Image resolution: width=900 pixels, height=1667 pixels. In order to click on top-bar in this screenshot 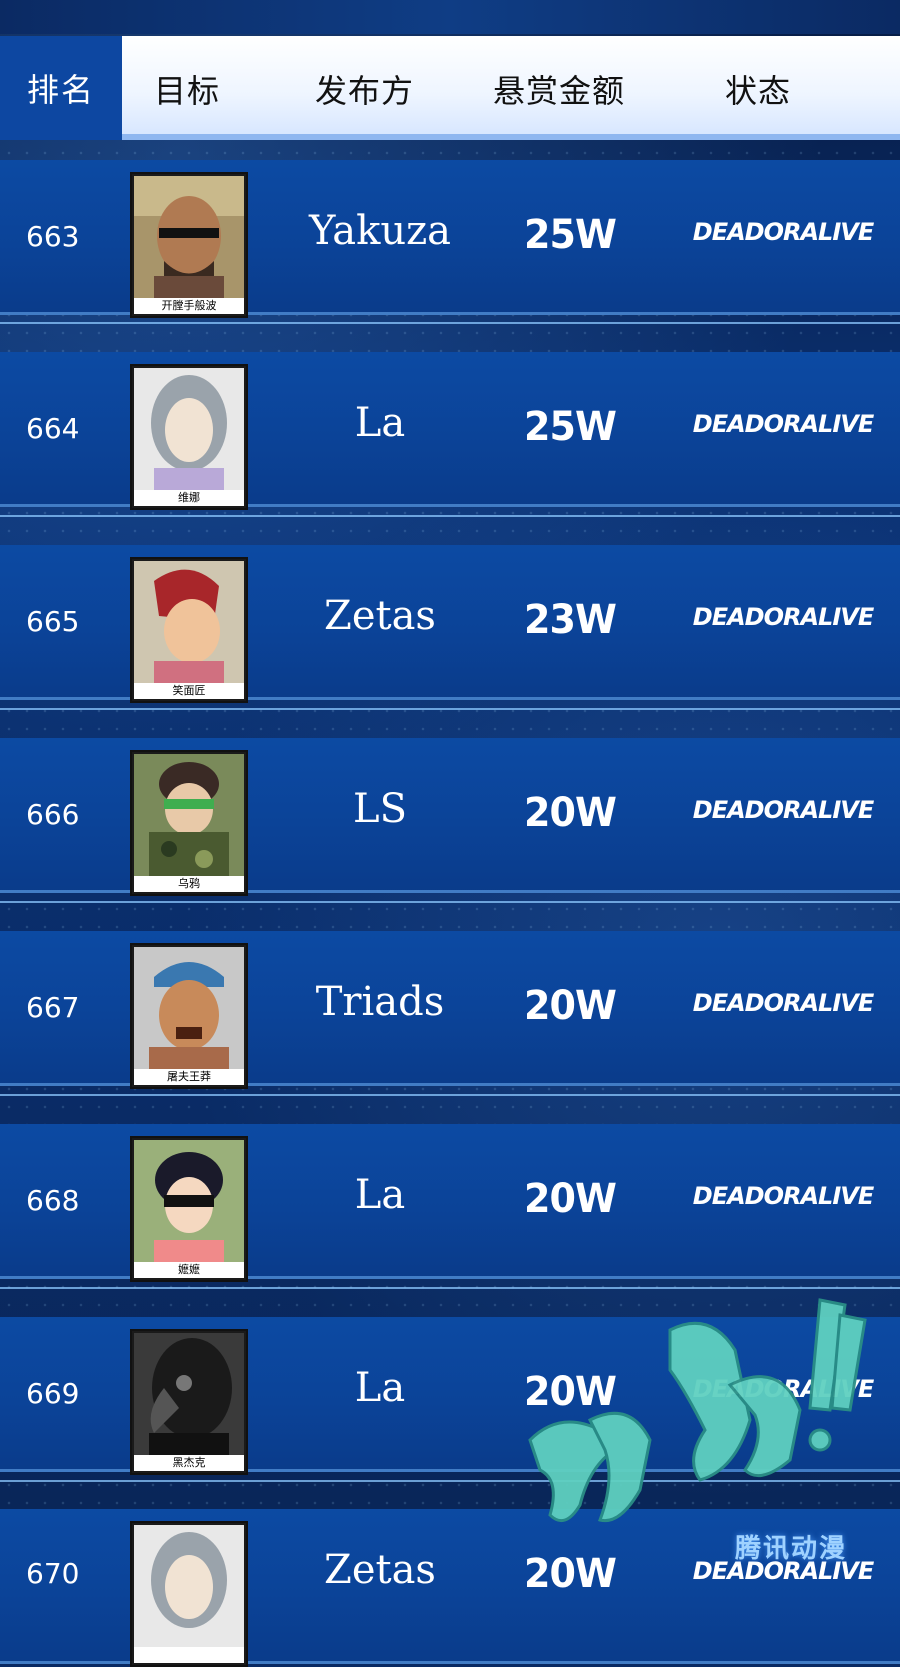, I will do `click(450, 17)`.